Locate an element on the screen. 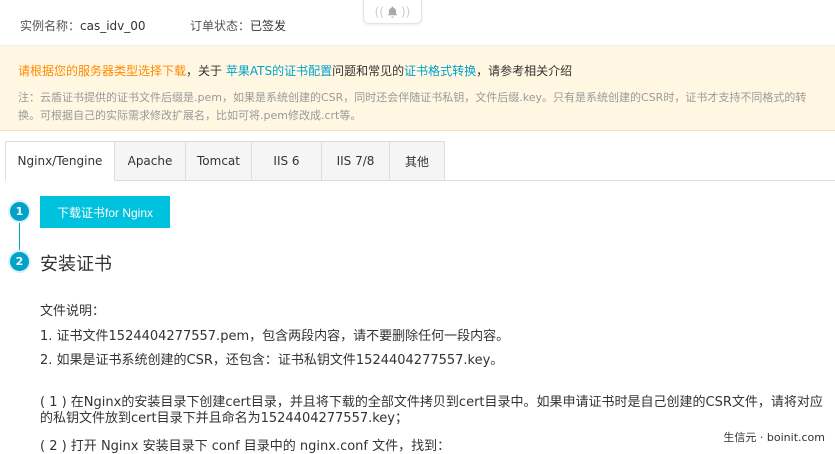 The height and width of the screenshot is (454, 835). tab-tomcat: Tomcat is located at coordinates (219, 161).